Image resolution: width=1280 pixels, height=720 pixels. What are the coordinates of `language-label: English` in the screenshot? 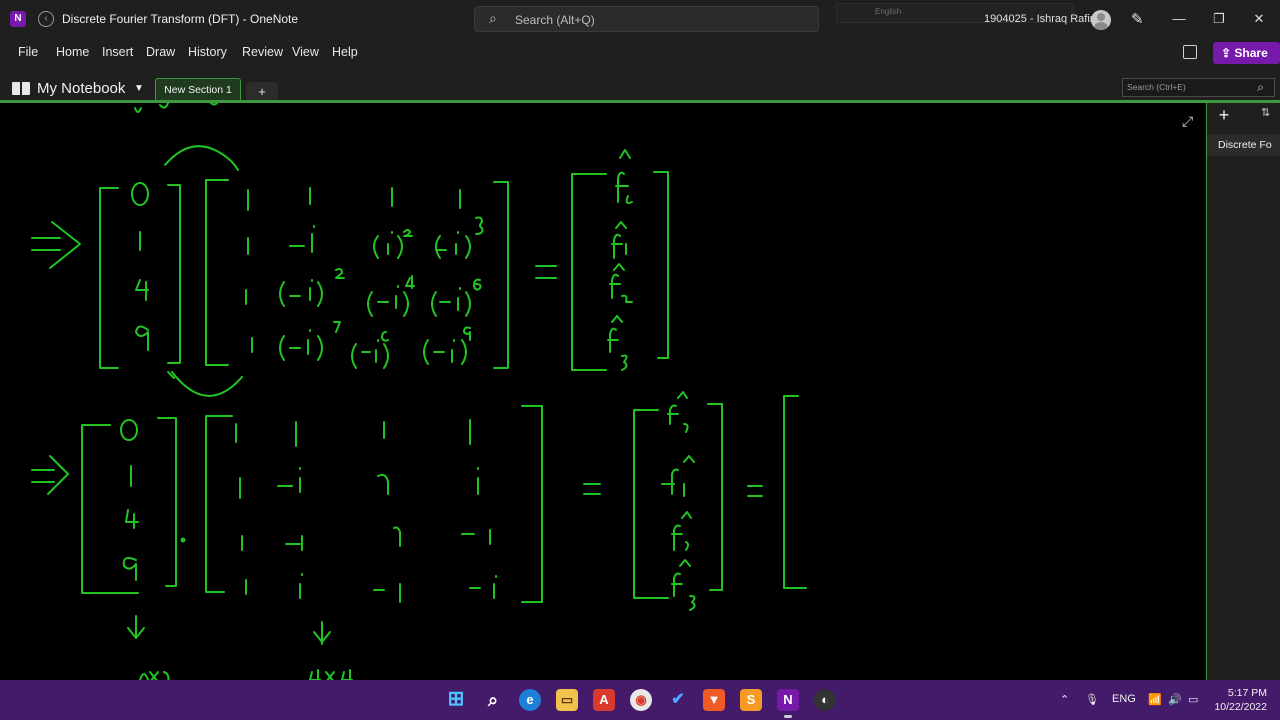 It's located at (888, 11).